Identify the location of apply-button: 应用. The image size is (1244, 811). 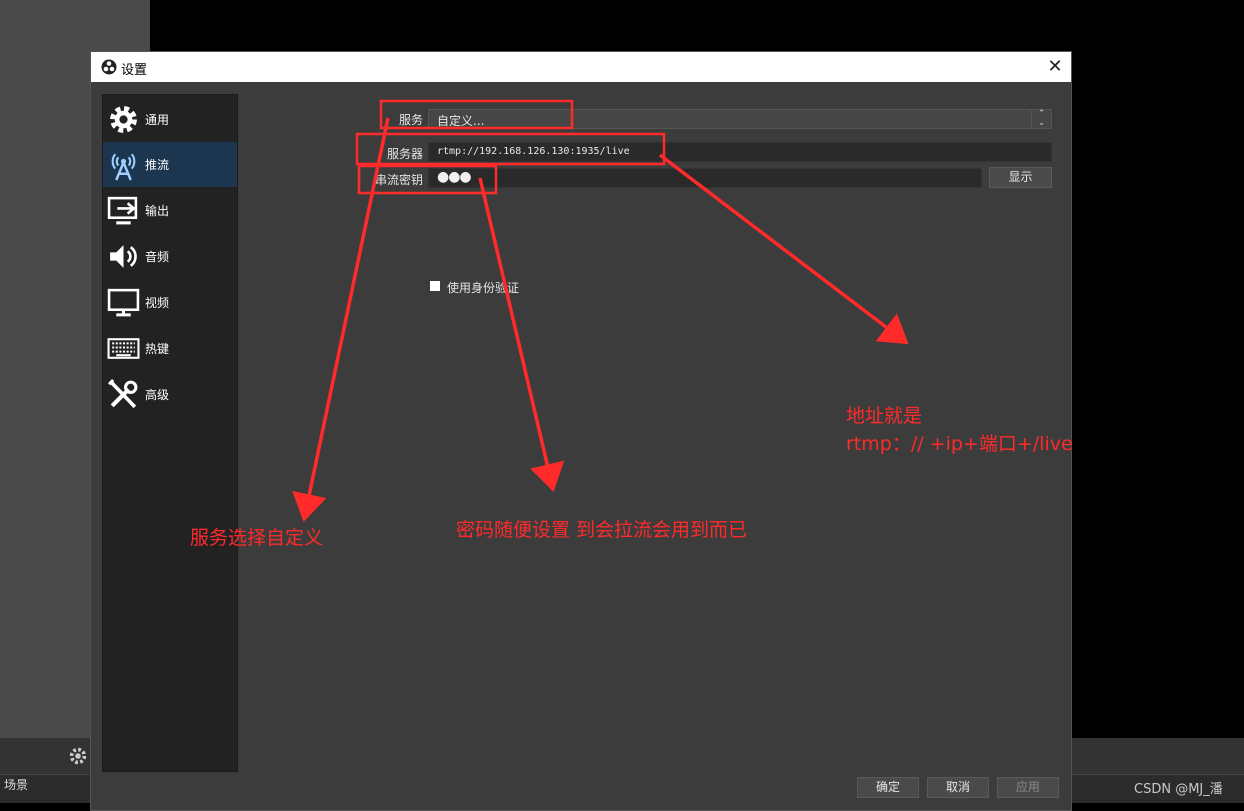
(1028, 787).